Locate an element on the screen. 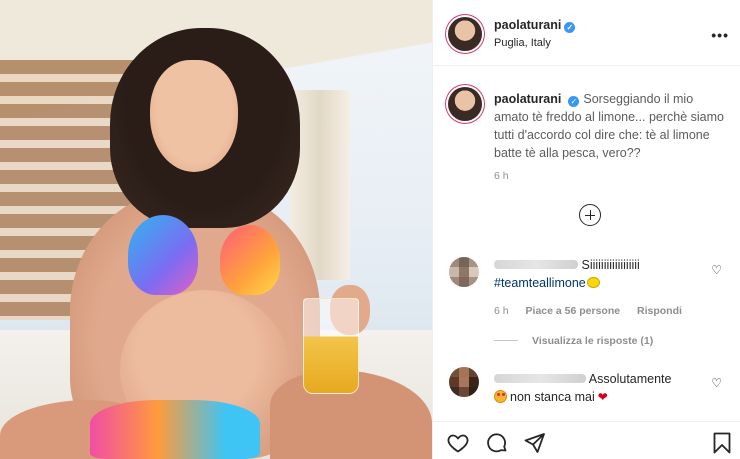  smiling-face-with-hearts-icon is located at coordinates (500, 396).